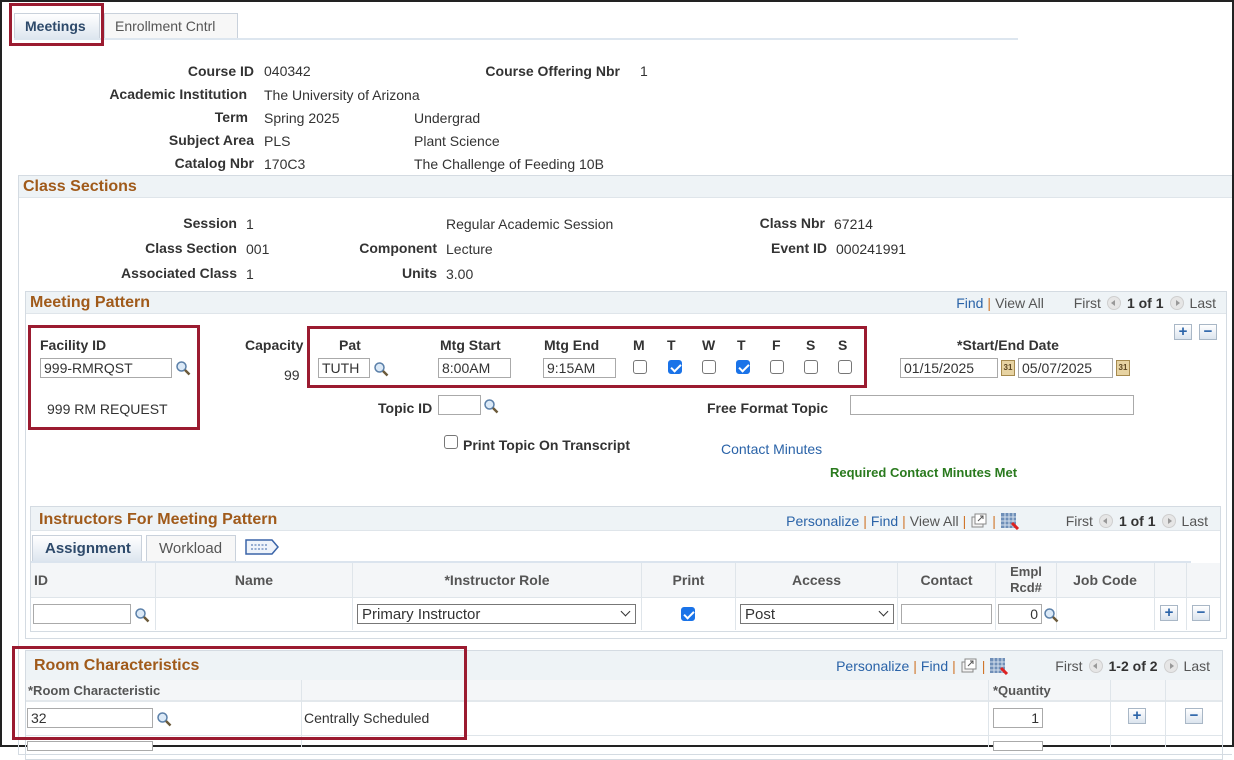 Image resolution: width=1234 pixels, height=760 pixels. I want to click on room-last-label: Last, so click(1197, 666).